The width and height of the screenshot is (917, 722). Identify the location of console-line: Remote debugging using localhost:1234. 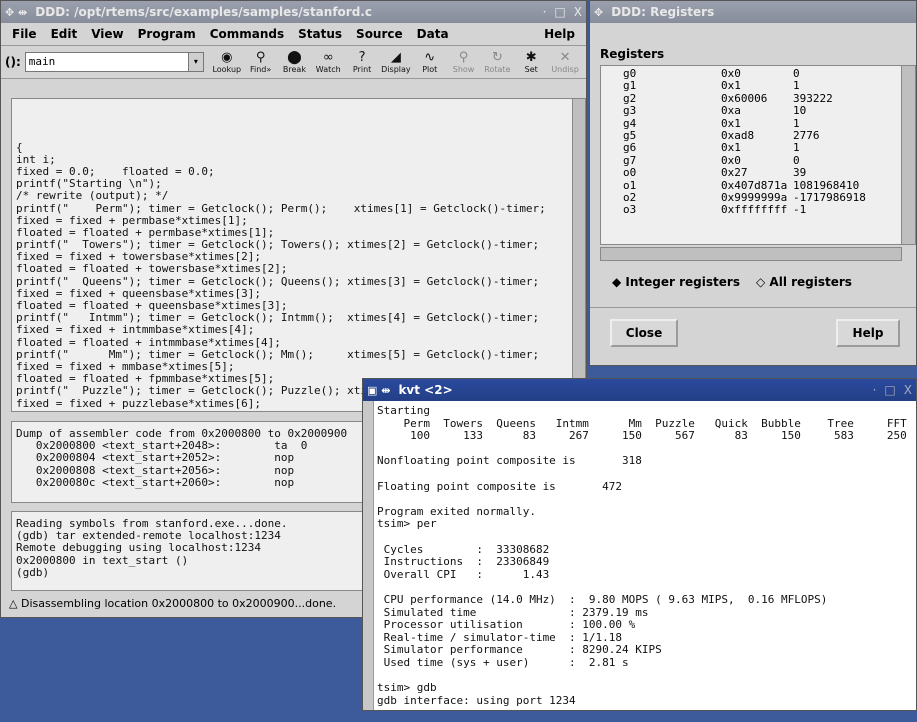
(139, 548).